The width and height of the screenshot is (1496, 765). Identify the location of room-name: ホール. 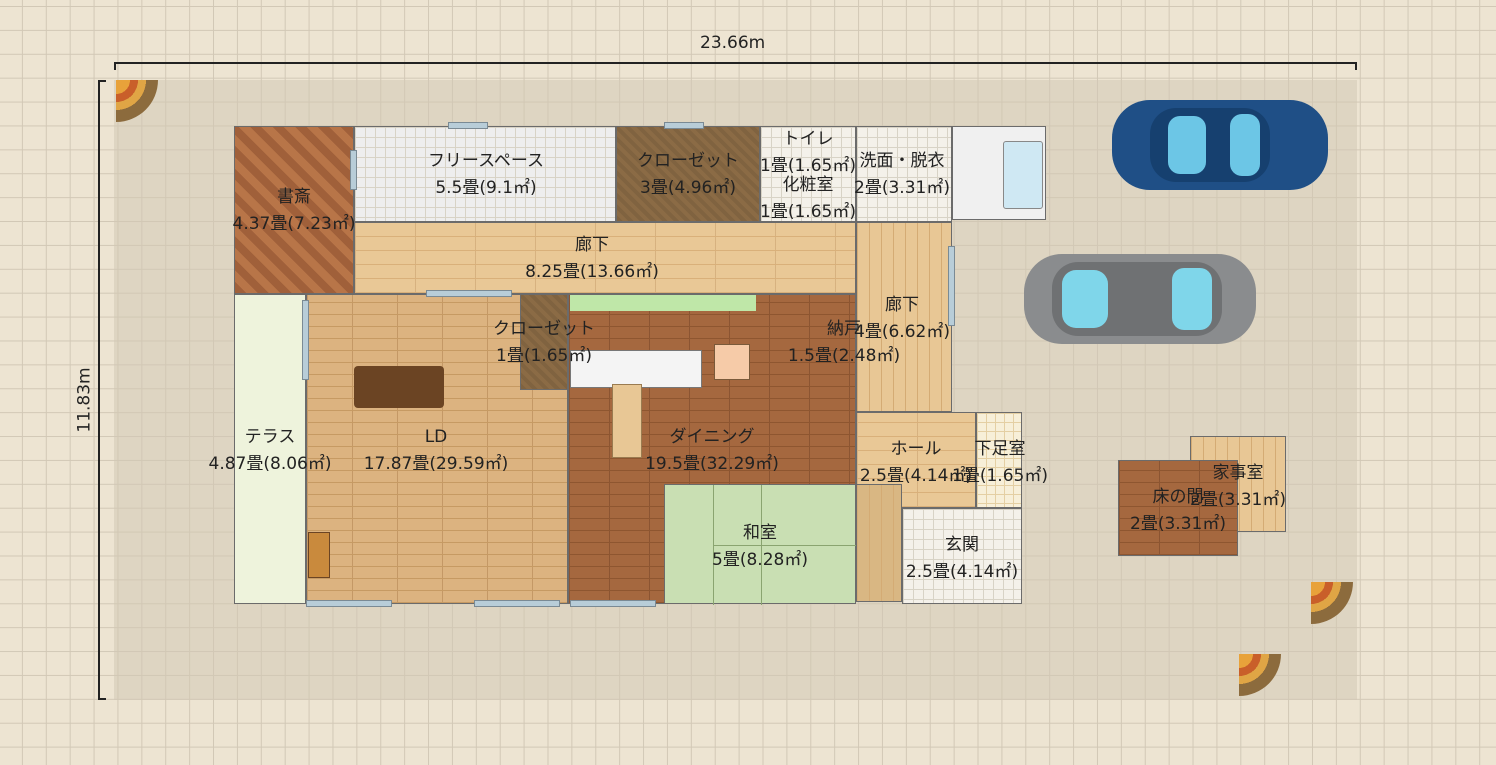
(916, 449).